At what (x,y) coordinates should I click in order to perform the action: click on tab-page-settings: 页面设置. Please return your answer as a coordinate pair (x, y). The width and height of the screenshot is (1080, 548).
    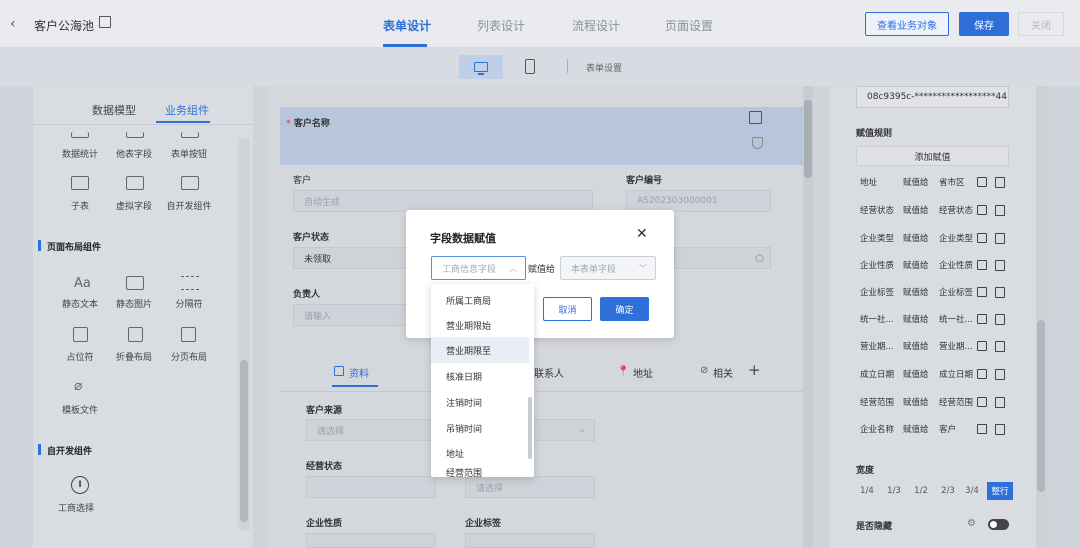
    Looking at the image, I should click on (689, 25).